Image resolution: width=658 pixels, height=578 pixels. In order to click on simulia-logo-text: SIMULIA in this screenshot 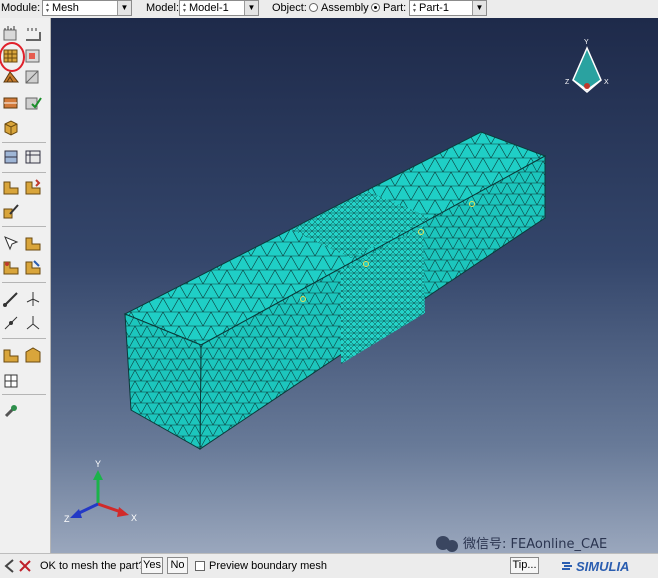, I will do `click(603, 566)`.